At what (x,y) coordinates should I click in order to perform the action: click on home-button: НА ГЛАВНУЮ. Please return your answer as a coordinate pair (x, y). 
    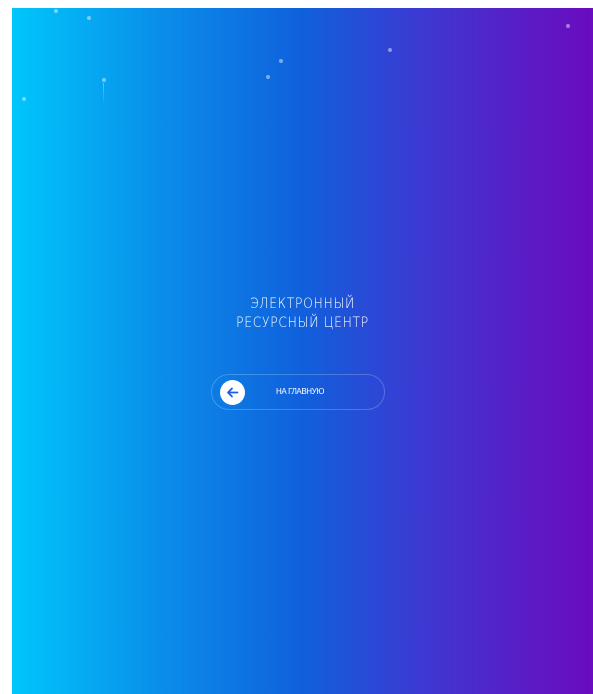
    Looking at the image, I should click on (298, 392).